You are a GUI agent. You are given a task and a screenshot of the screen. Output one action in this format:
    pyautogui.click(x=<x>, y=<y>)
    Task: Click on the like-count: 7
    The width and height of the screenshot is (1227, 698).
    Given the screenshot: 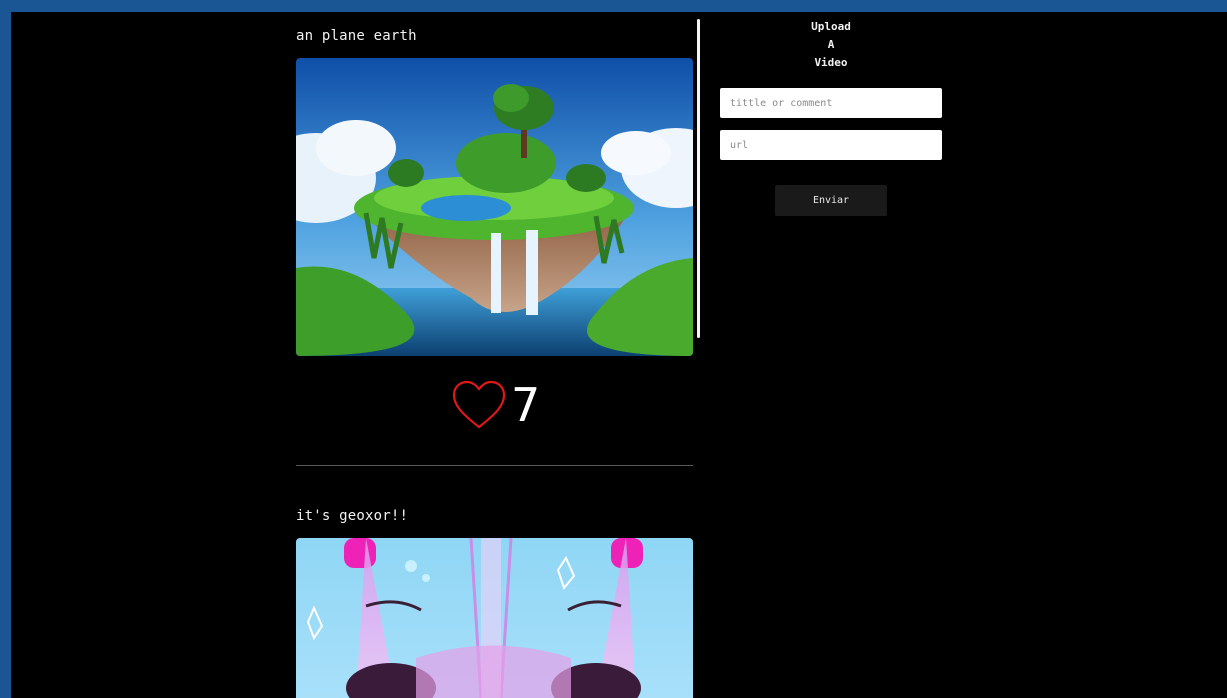 What is the action you would take?
    pyautogui.click(x=526, y=405)
    